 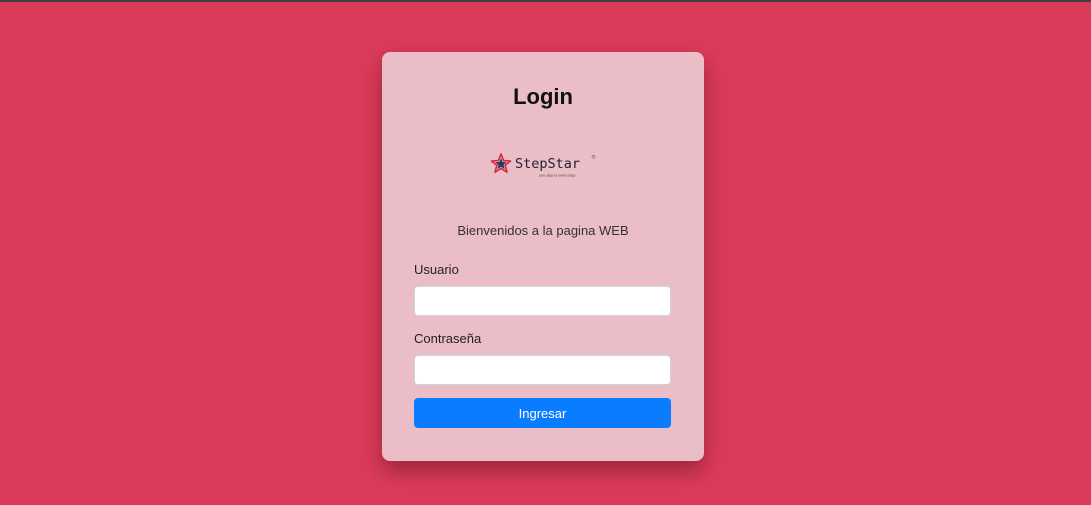 I want to click on welcome-text: Bienvenidos a la pagina WEB, so click(x=543, y=230).